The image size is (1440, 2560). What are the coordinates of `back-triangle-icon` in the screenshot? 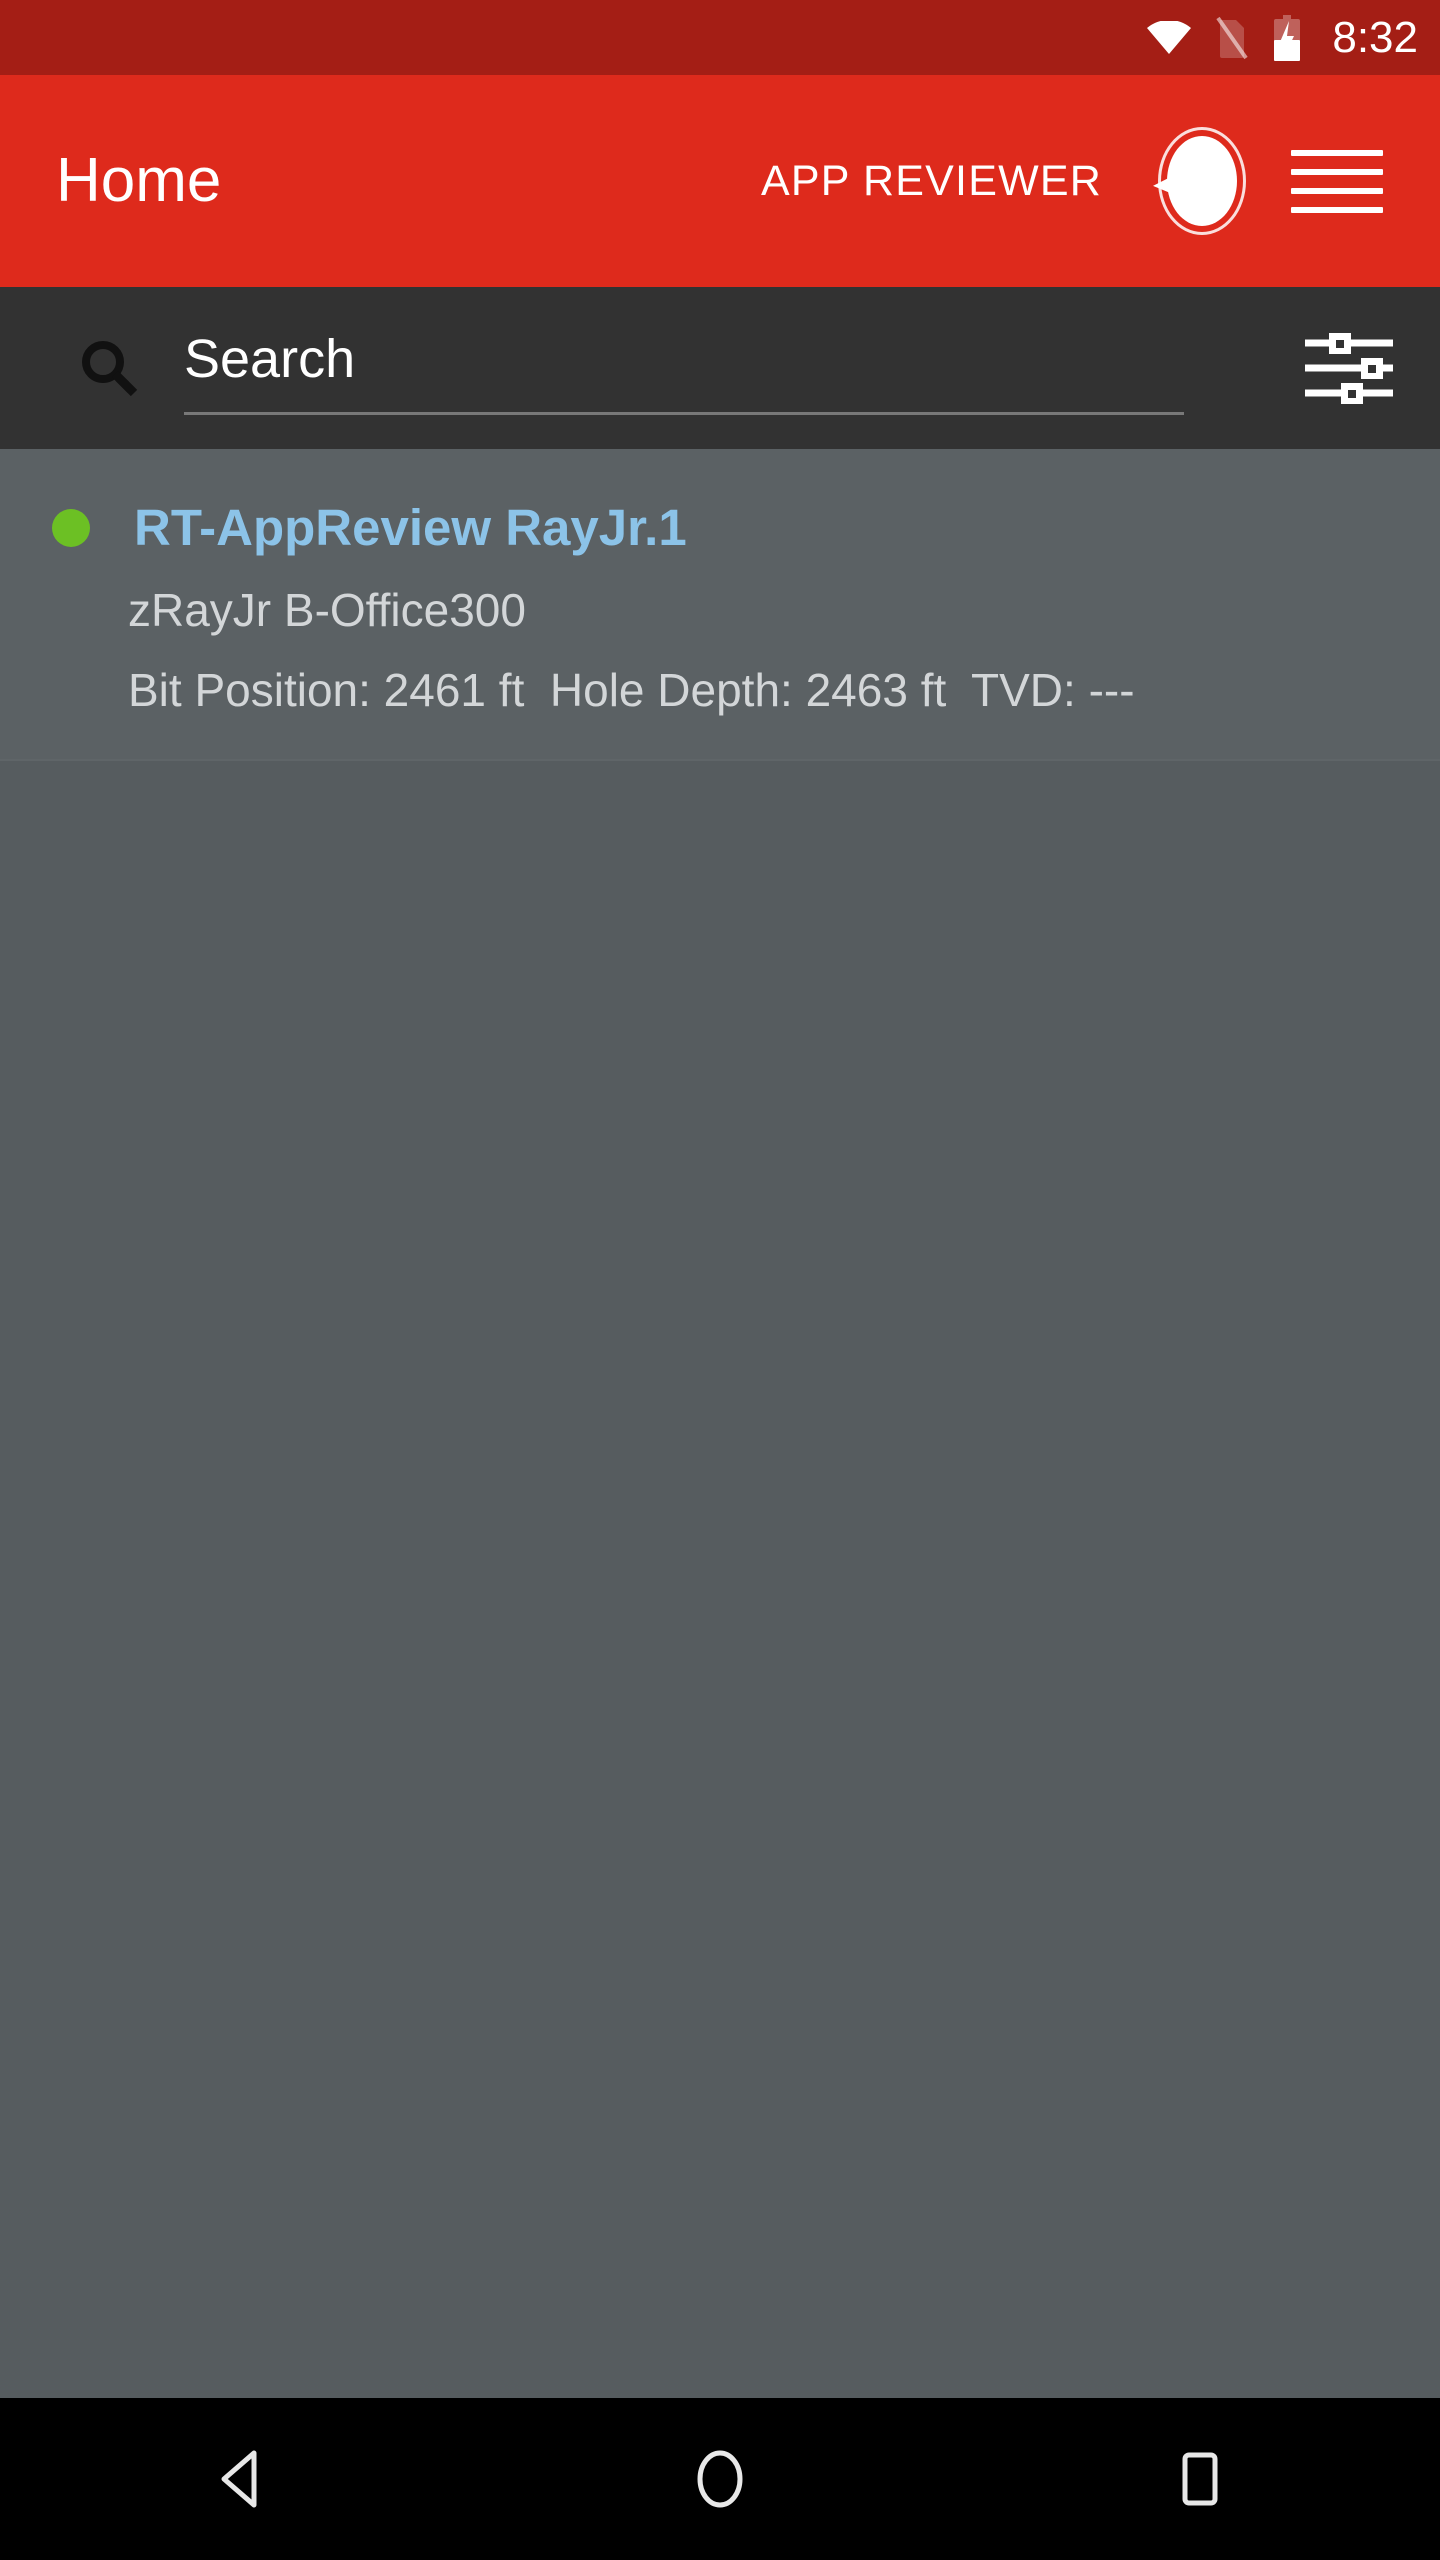 It's located at (239, 2479).